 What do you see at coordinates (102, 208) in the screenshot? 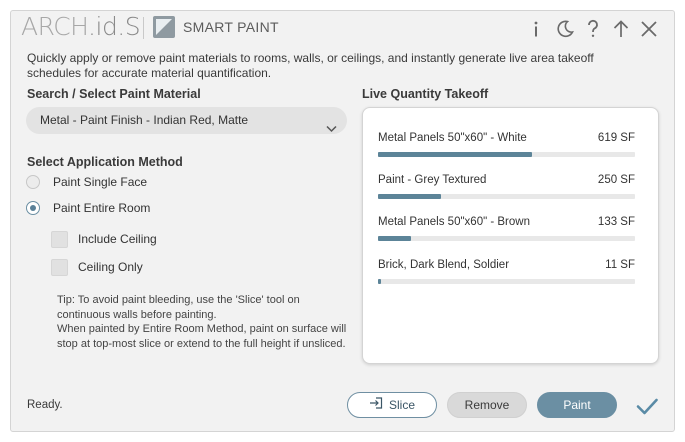
I see `radio-label: Paint Entire Room` at bounding box center [102, 208].